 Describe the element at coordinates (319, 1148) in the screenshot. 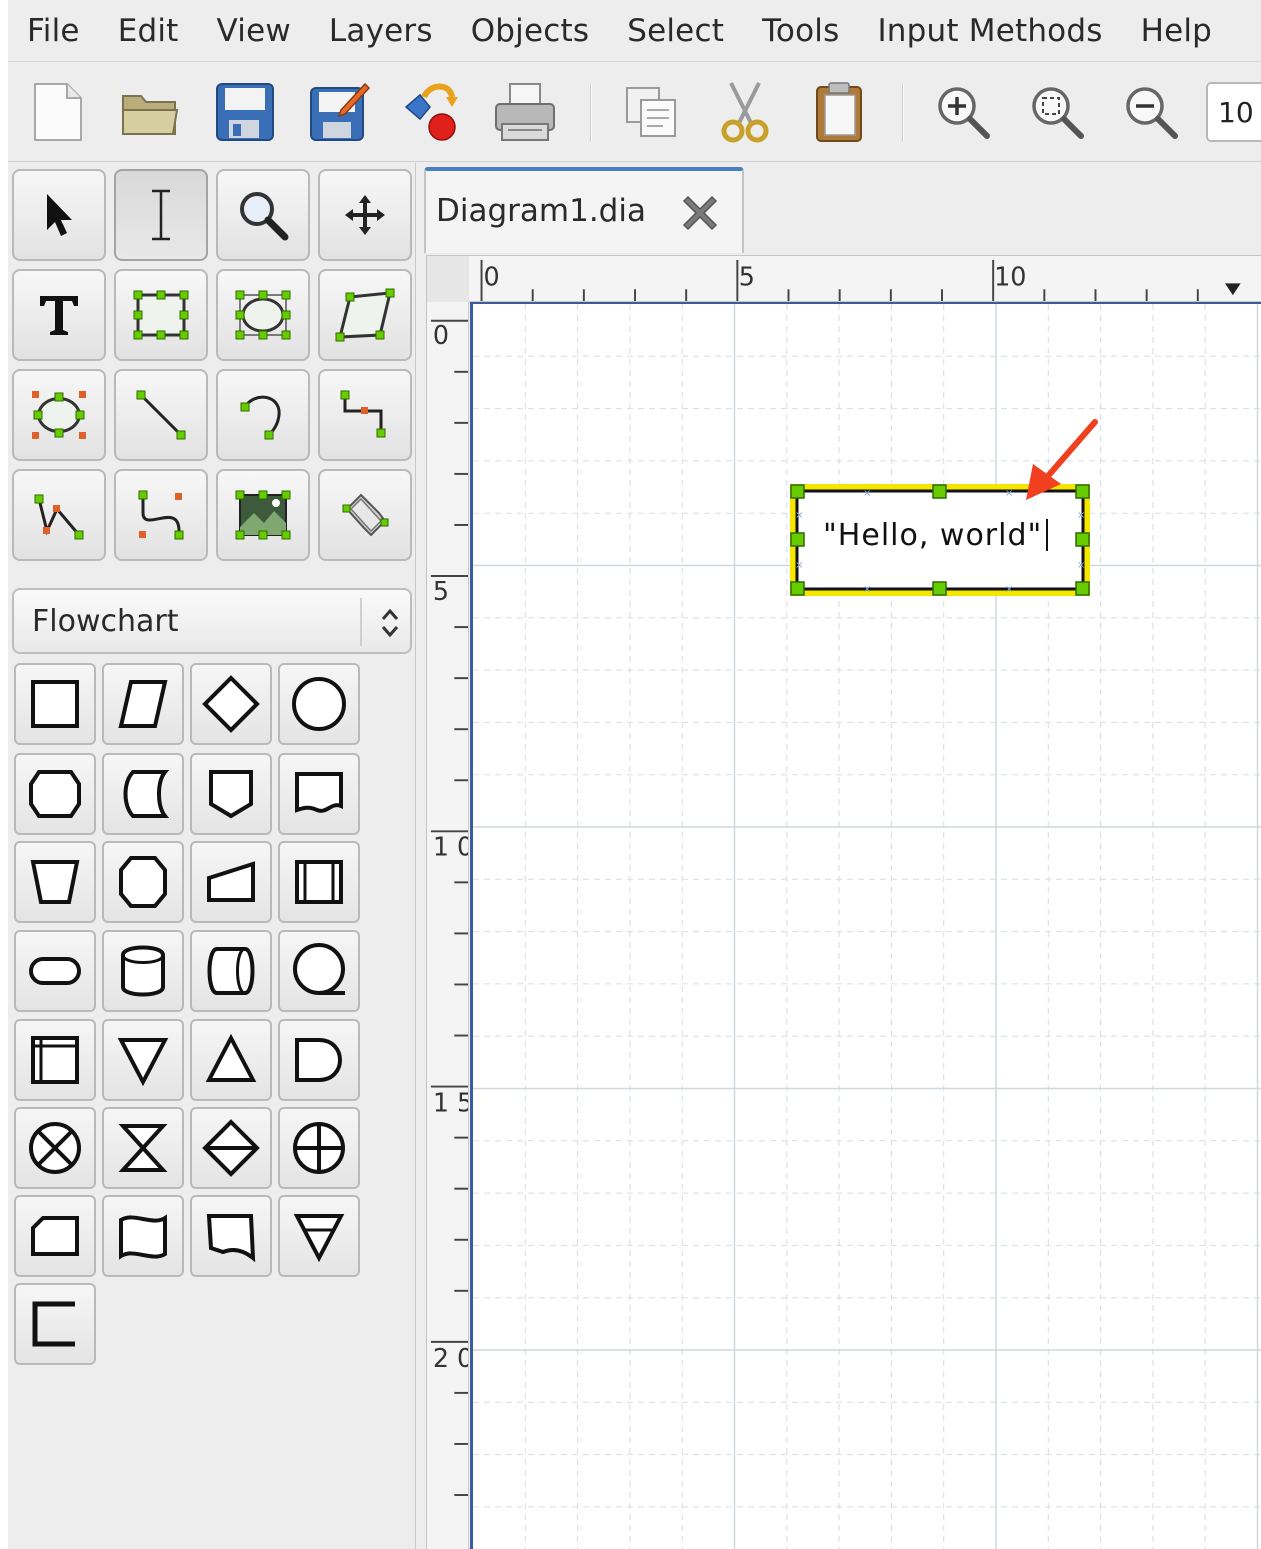

I see `shape-or` at that location.